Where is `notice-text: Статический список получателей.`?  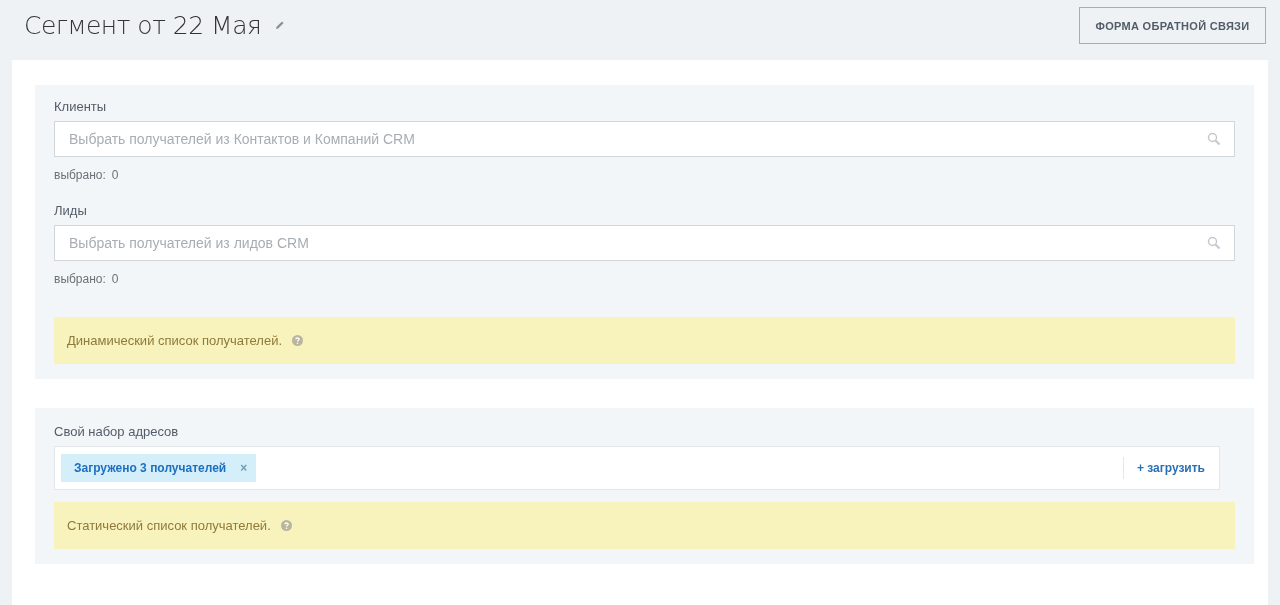 notice-text: Статический список получателей. is located at coordinates (169, 525).